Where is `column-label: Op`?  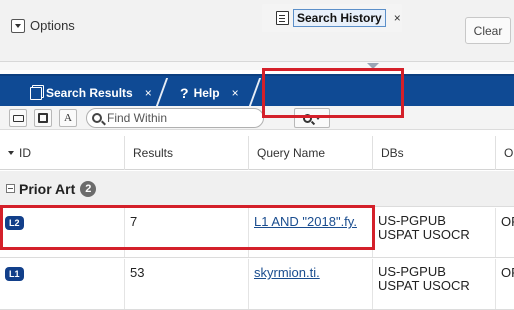
column-label: Op is located at coordinates (509, 153).